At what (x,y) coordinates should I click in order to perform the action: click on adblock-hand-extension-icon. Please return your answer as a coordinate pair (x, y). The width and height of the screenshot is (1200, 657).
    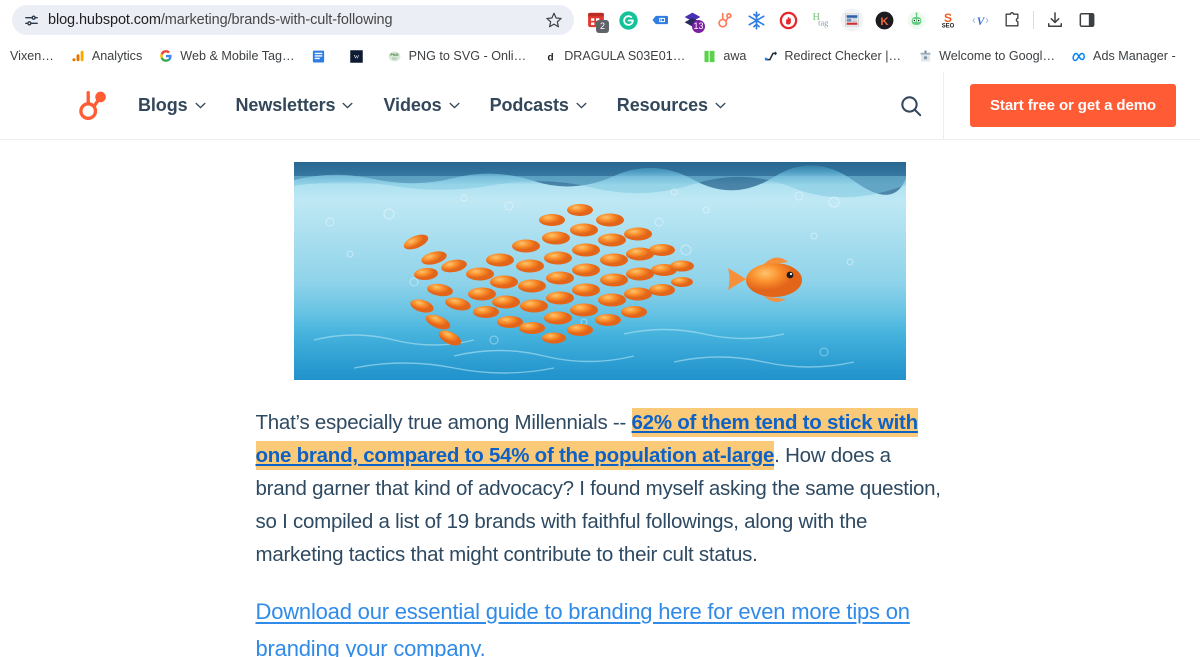
    Looking at the image, I should click on (788, 20).